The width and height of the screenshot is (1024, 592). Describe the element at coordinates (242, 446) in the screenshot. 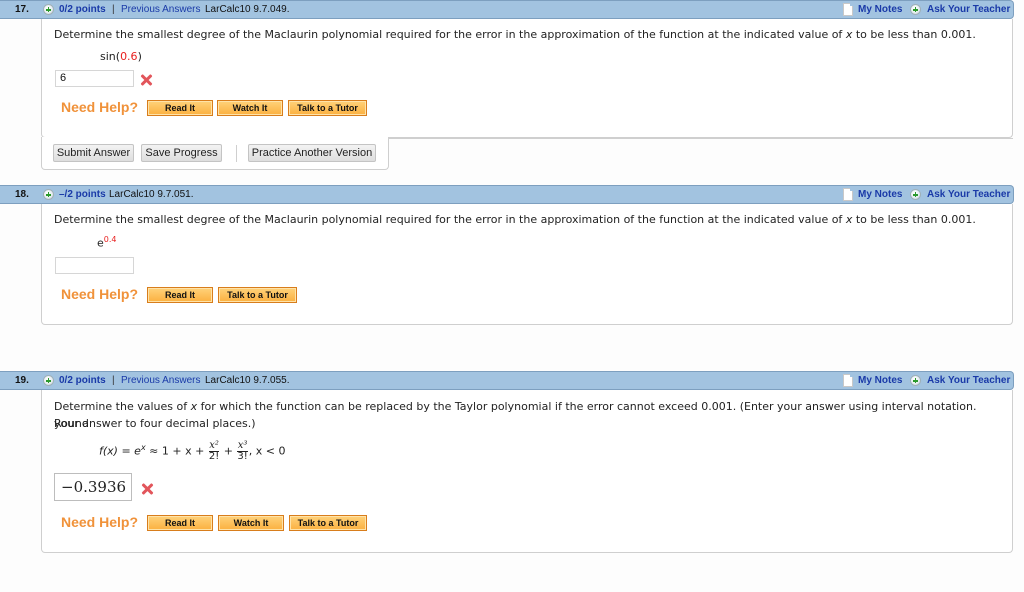

I see `frac-numerator: x³` at that location.